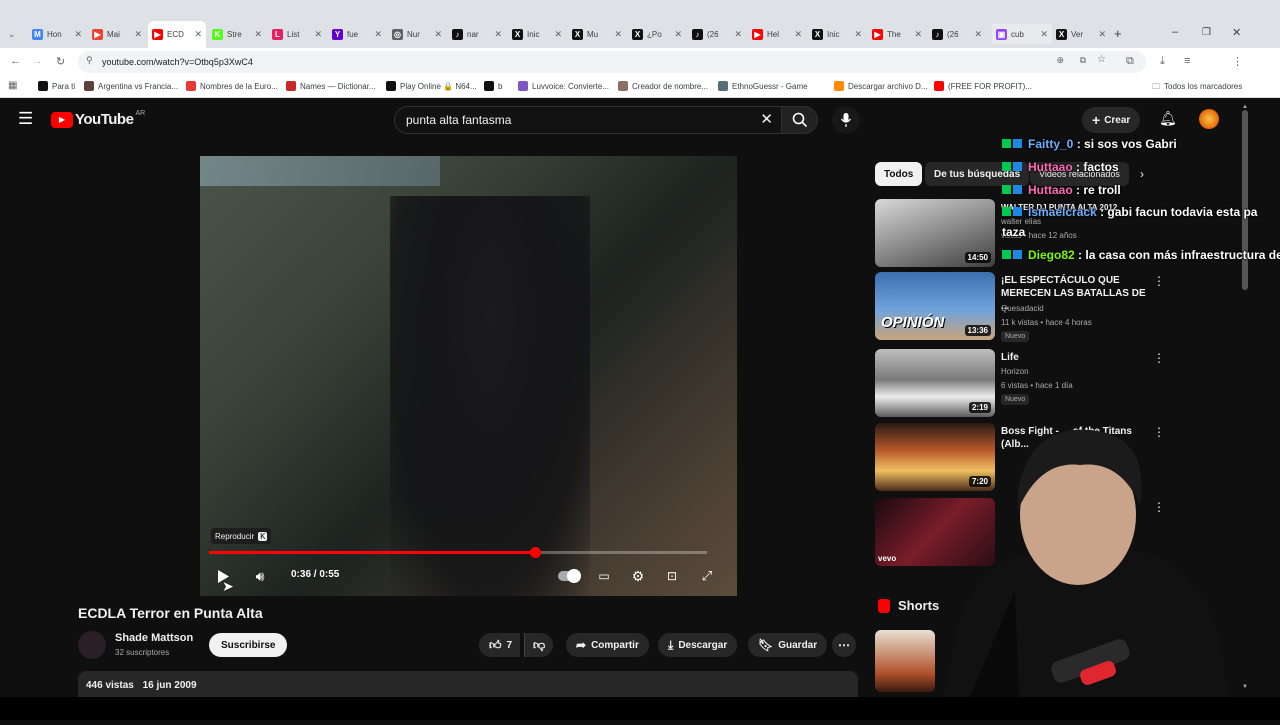 The width and height of the screenshot is (1280, 725). What do you see at coordinates (25, 119) in the screenshot?
I see `hamburger-menu-icon: ☰` at bounding box center [25, 119].